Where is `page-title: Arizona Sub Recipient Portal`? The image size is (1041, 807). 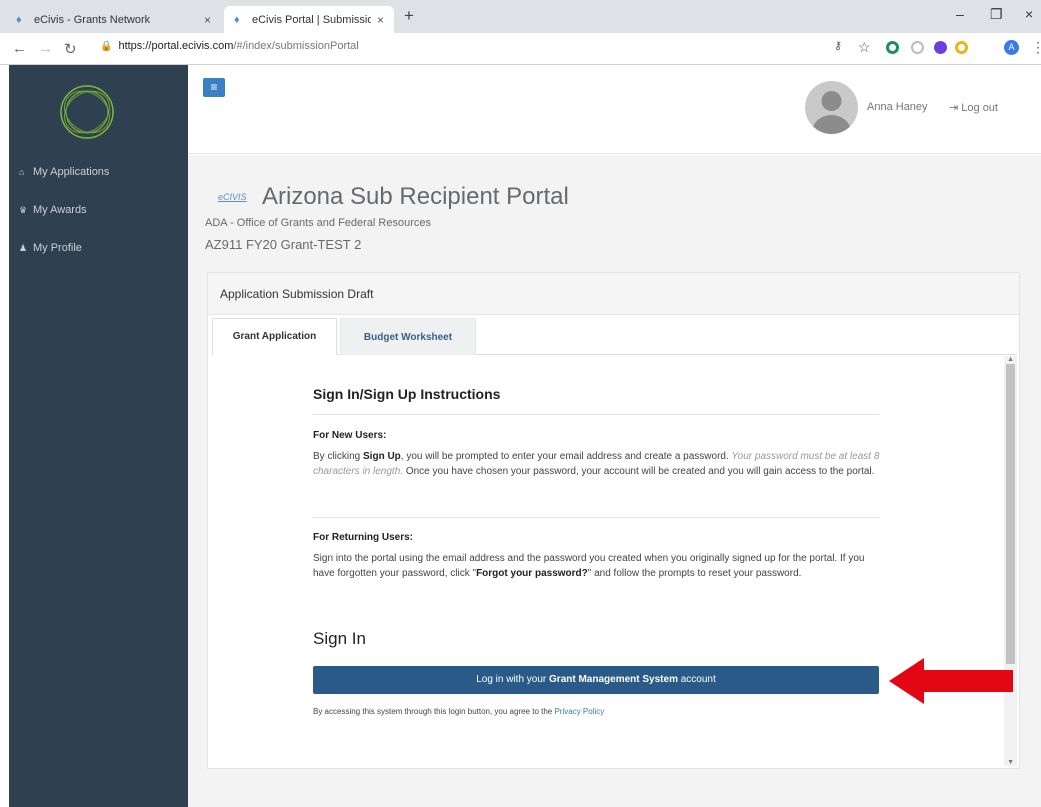 page-title: Arizona Sub Recipient Portal is located at coordinates (415, 196).